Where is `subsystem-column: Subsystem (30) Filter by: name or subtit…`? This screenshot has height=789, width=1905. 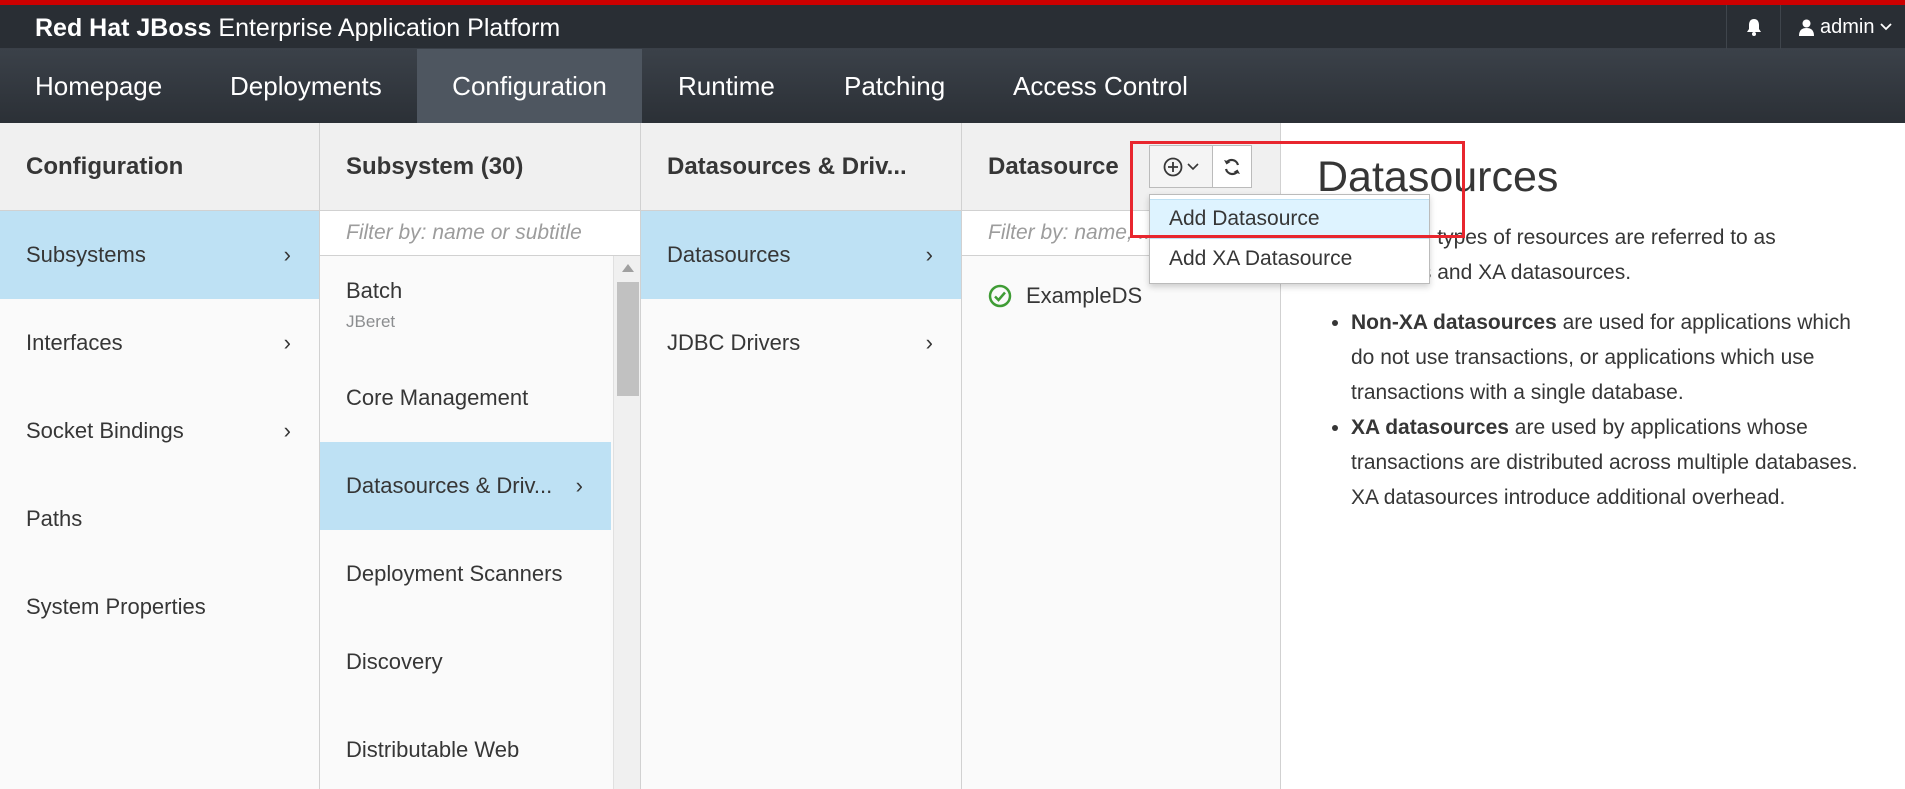
subsystem-column: Subsystem (30) Filter by: name or subtit… is located at coordinates (480, 456).